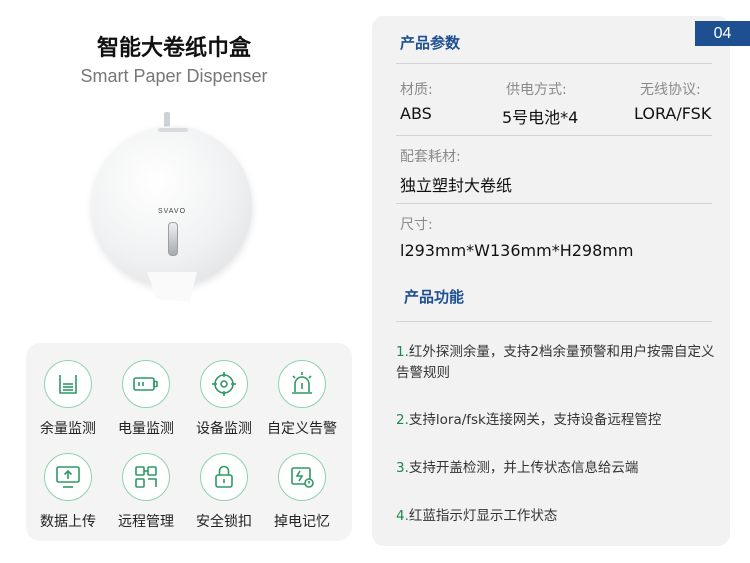 The width and height of the screenshot is (750, 563). I want to click on feature-label: 自定义告警, so click(302, 429).